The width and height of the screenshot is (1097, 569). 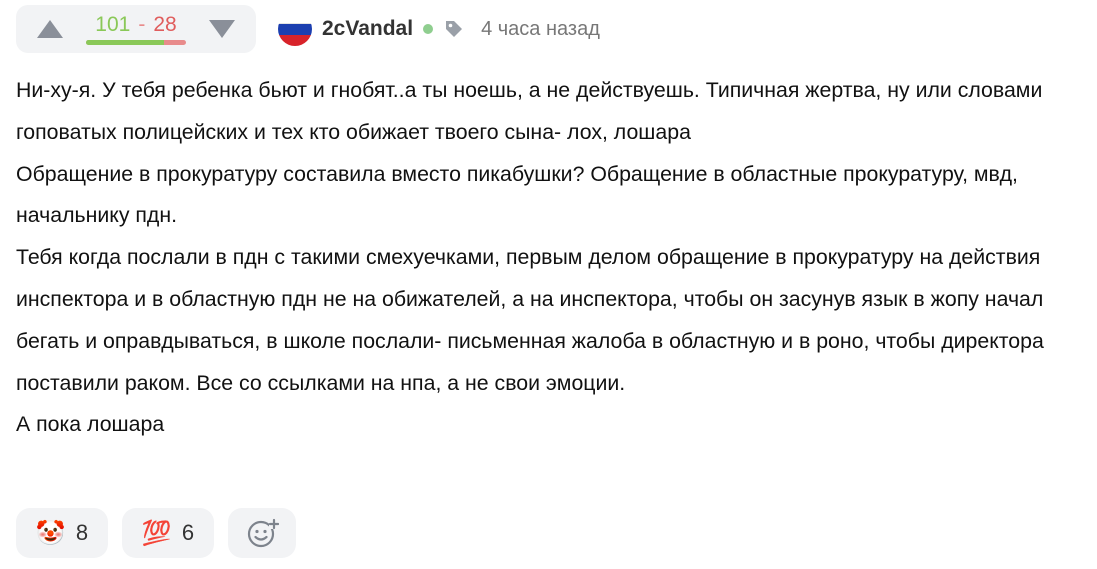 I want to click on vote-box: 101 - 28, so click(x=136, y=29).